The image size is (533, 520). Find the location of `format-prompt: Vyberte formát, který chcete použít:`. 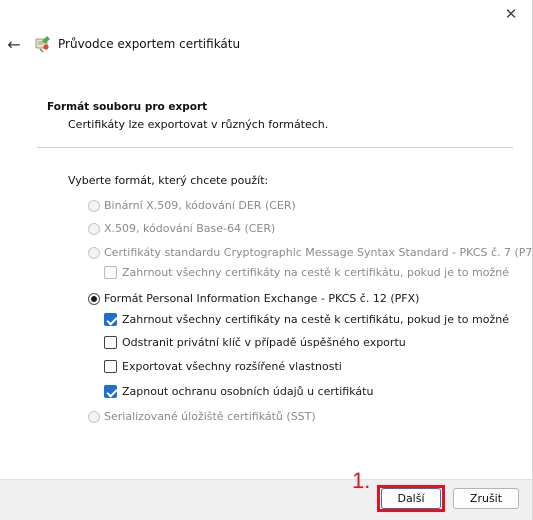

format-prompt: Vyberte formát, který chcete použít: is located at coordinates (168, 180).